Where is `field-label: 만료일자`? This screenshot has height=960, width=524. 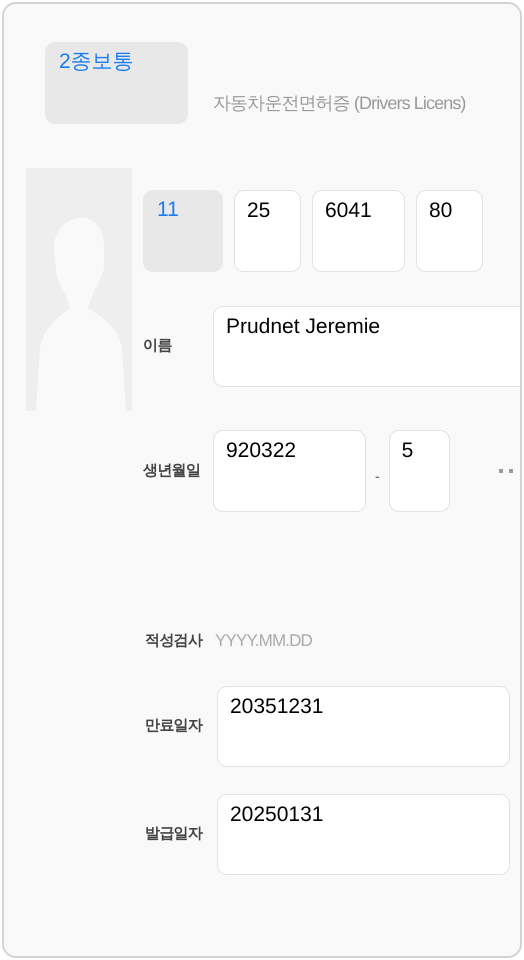 field-label: 만료일자 is located at coordinates (174, 726).